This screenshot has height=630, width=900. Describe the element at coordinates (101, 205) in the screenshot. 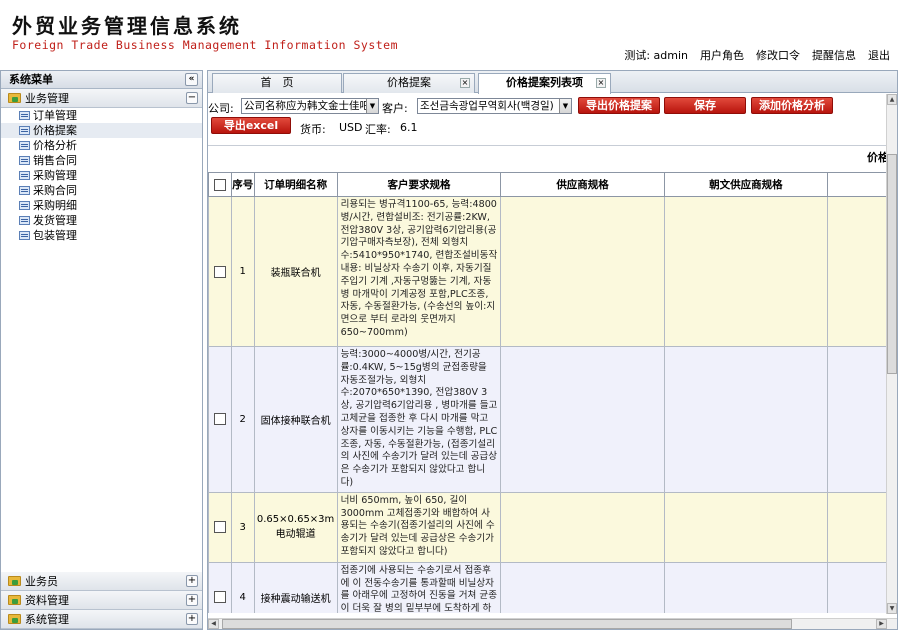

I see `sidebar-item-purchase-detail: 采购明细` at that location.